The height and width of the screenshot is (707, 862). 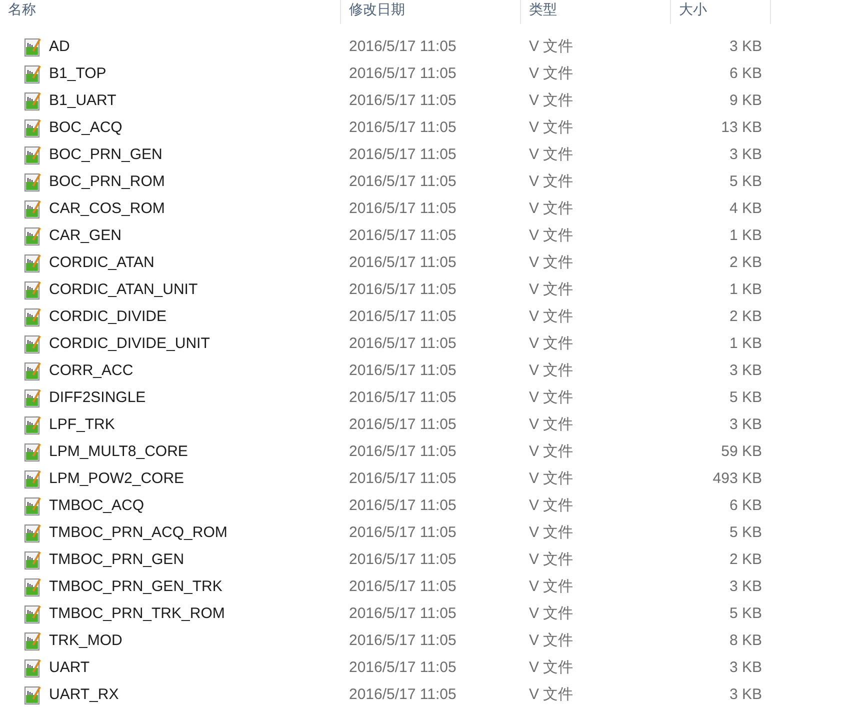 I want to click on column-header: 名称, so click(x=22, y=9).